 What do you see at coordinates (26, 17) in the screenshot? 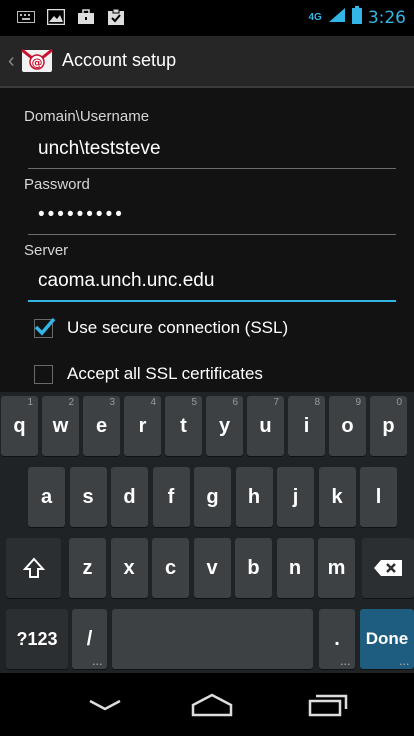
I see `keyboard-icon` at bounding box center [26, 17].